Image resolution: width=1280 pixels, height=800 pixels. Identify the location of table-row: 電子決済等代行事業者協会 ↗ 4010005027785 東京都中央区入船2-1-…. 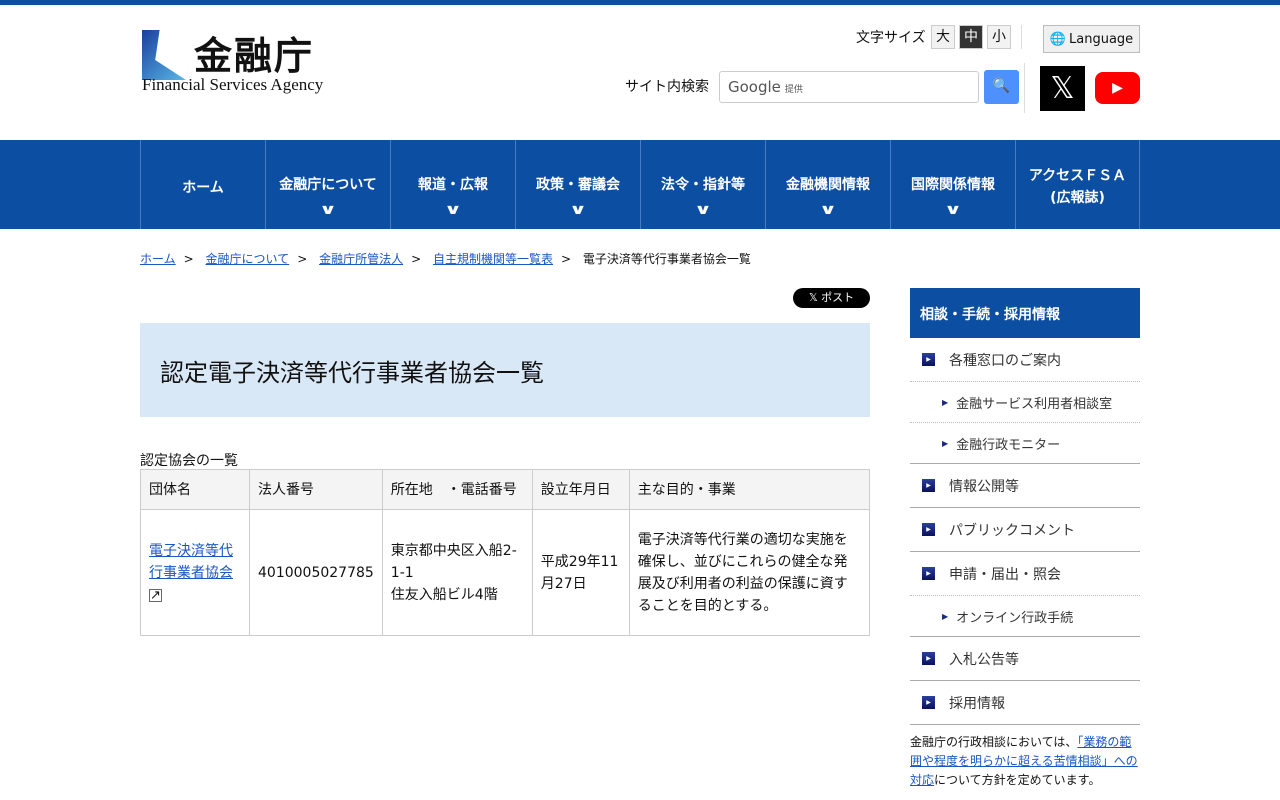
(505, 572).